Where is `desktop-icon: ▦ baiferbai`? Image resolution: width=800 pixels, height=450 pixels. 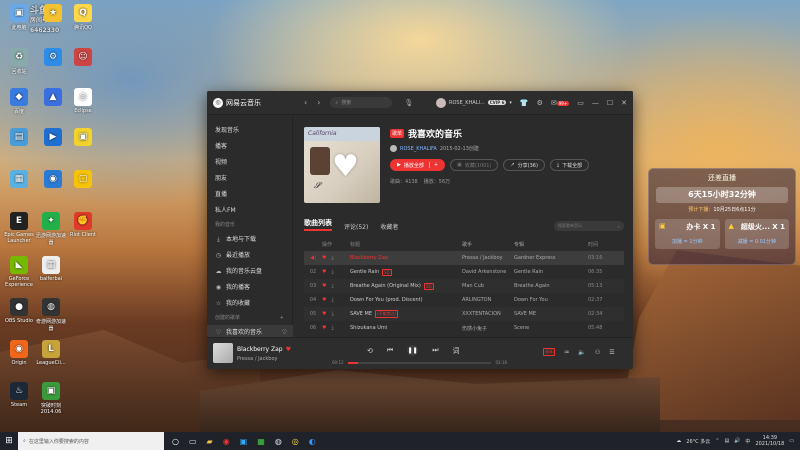 desktop-icon: ▦ baiferbai is located at coordinates (51, 269).